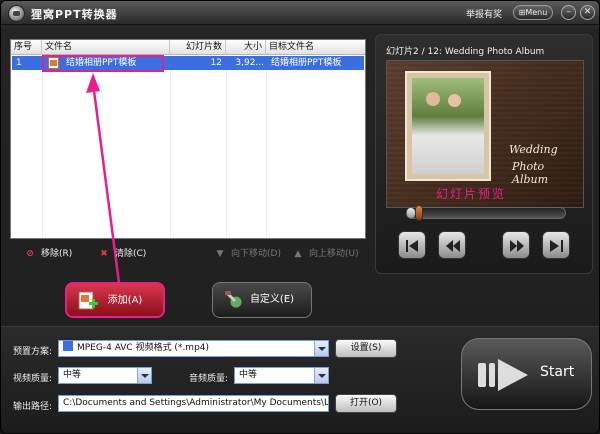 The image size is (600, 434). I want to click on prev-slide-button, so click(452, 245).